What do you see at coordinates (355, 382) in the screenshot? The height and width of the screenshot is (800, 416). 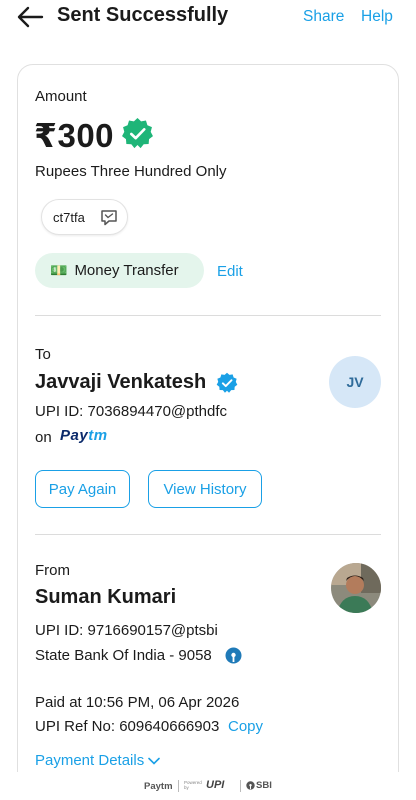 I see `recipient-avatar: JV` at bounding box center [355, 382].